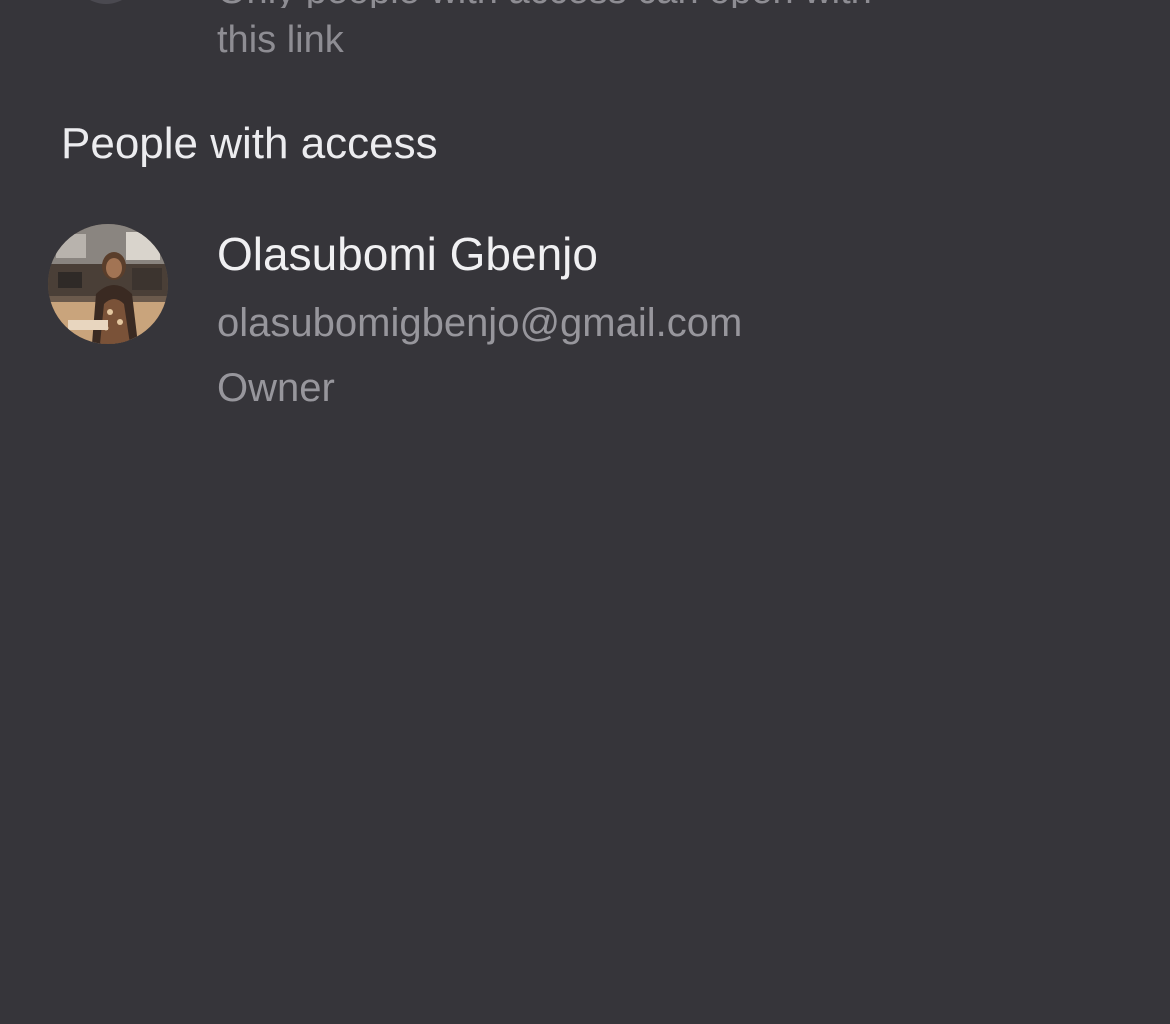  Describe the element at coordinates (108, 284) in the screenshot. I see `avatar` at that location.